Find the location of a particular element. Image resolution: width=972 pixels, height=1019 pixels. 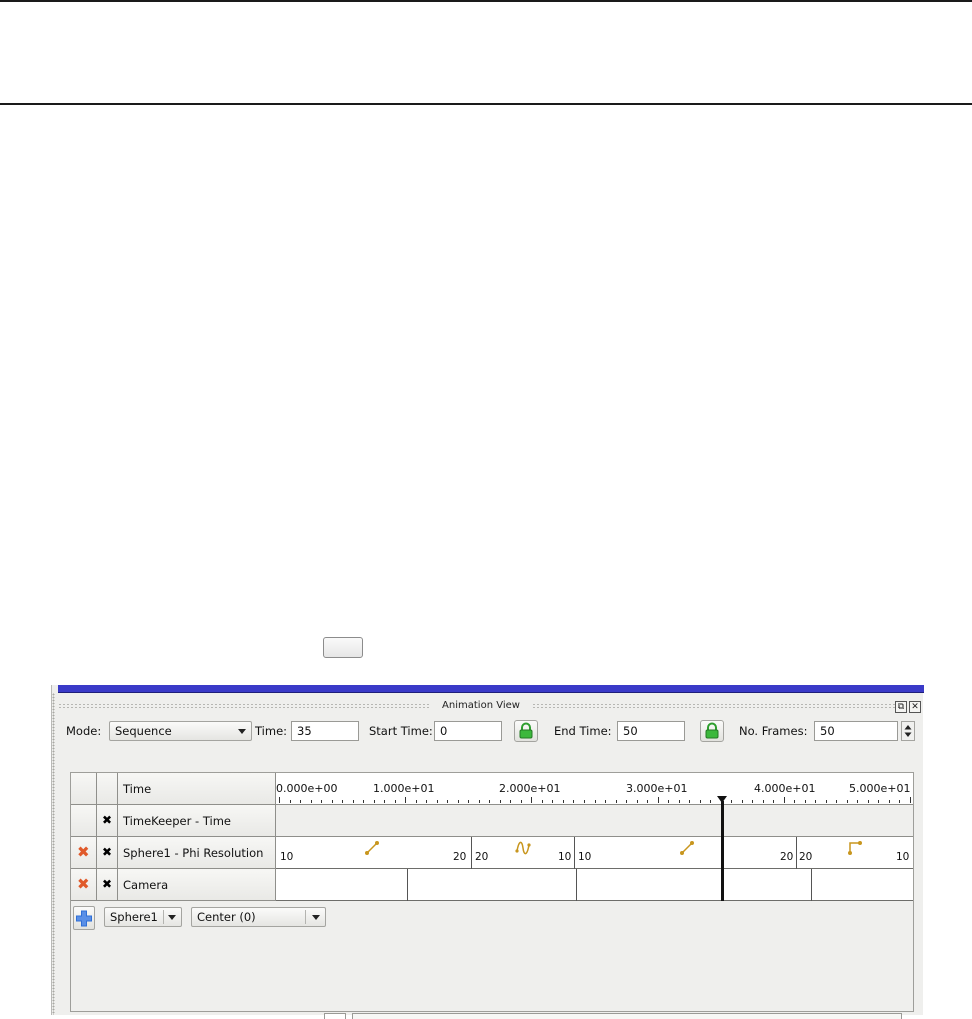

row-phi-delete-cell: ✖ is located at coordinates (84, 853).